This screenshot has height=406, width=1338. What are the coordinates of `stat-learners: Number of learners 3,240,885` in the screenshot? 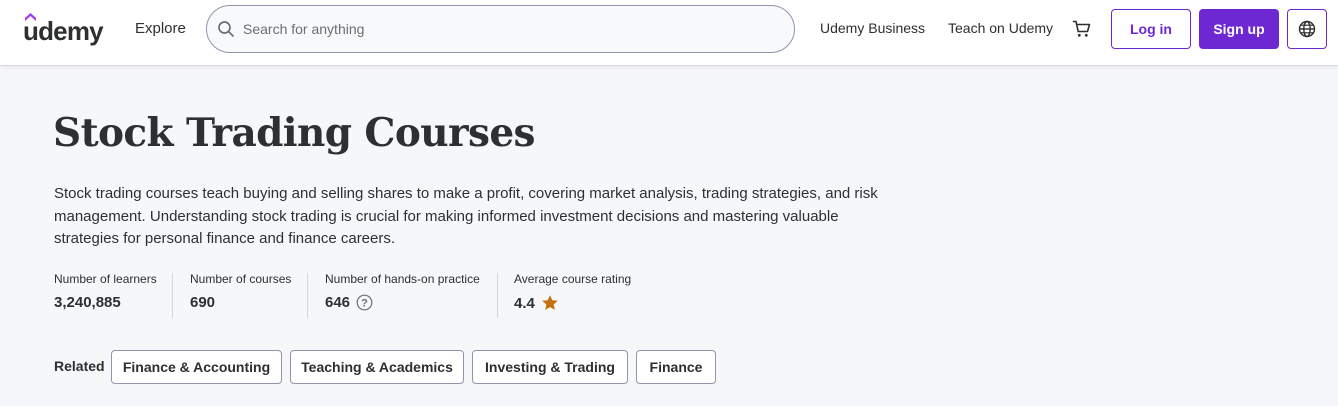 It's located at (105, 295).